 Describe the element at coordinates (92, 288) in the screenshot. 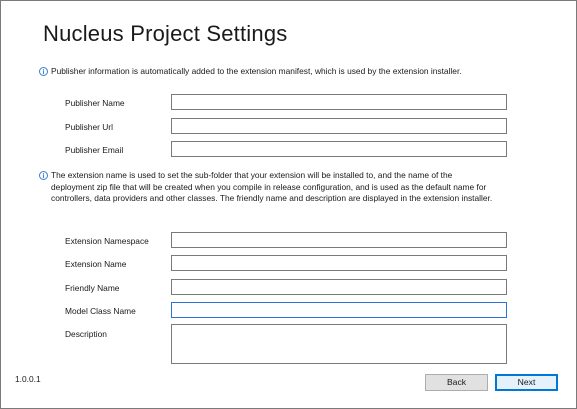

I see `friendly-name-label: Friendly Name` at that location.